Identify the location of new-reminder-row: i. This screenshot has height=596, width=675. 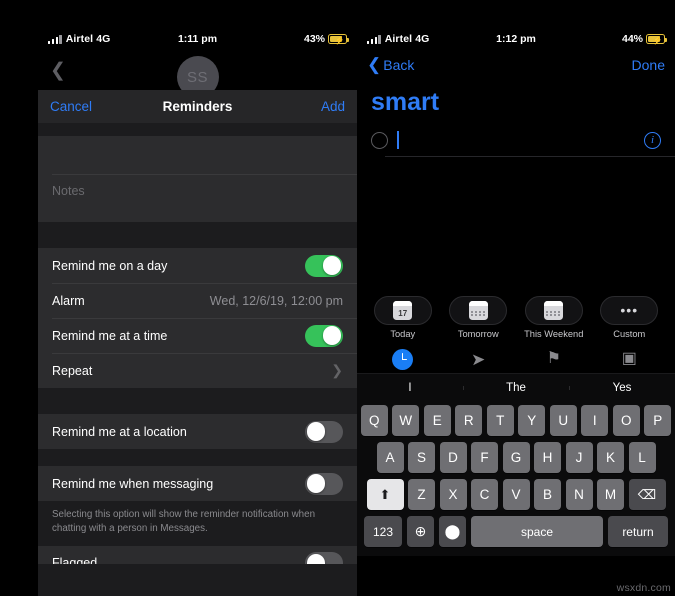
(516, 140).